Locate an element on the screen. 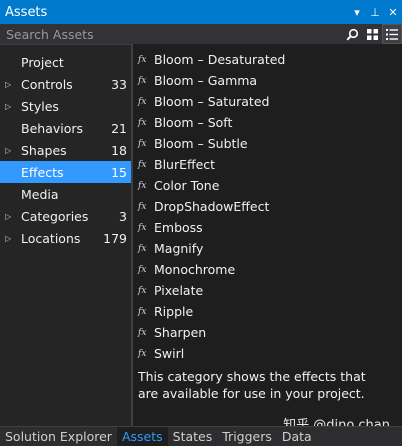 The height and width of the screenshot is (446, 402). category-item-locations: ▷ Locations 179 is located at coordinates (65, 238).